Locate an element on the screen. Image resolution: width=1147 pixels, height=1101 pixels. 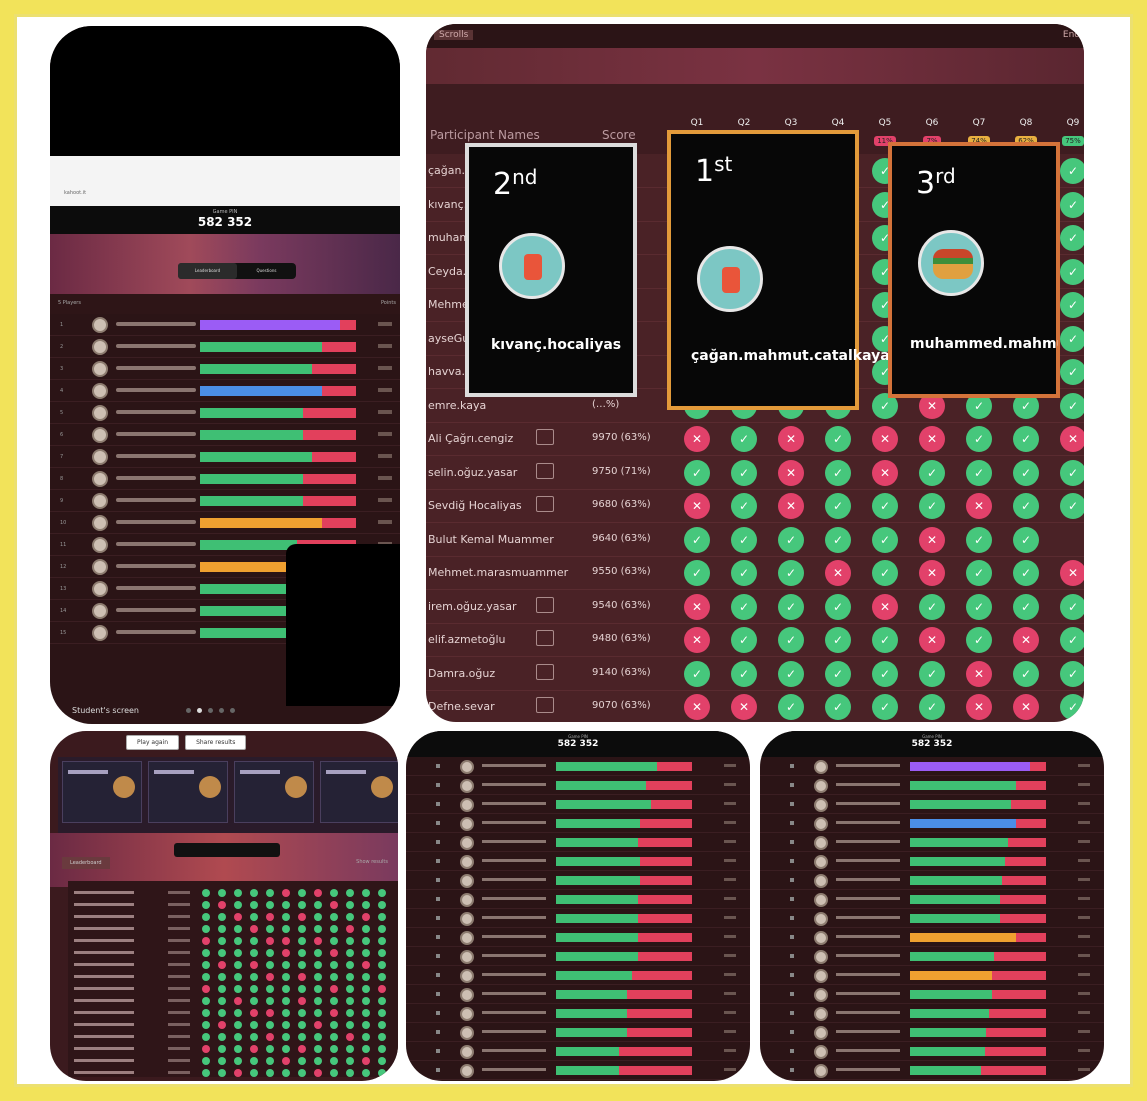
participant-row: Ali Çağrı.cengiz 9970 (63%) ✕ ✓ ✕ ✓ ✕ ✕ ✓ ✓ ✕ is located at coordinates (755, 439).